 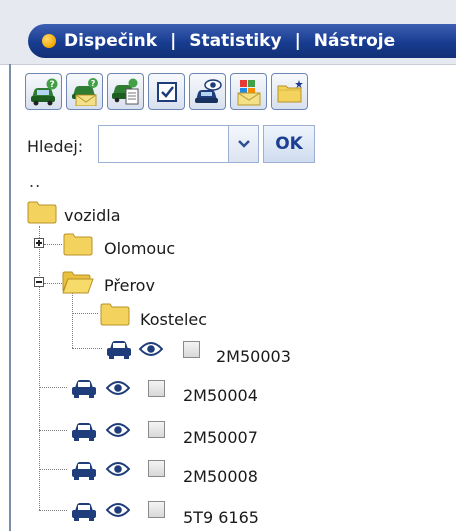 I want to click on tree-folder-vozidla: vozidla, so click(x=92, y=215).